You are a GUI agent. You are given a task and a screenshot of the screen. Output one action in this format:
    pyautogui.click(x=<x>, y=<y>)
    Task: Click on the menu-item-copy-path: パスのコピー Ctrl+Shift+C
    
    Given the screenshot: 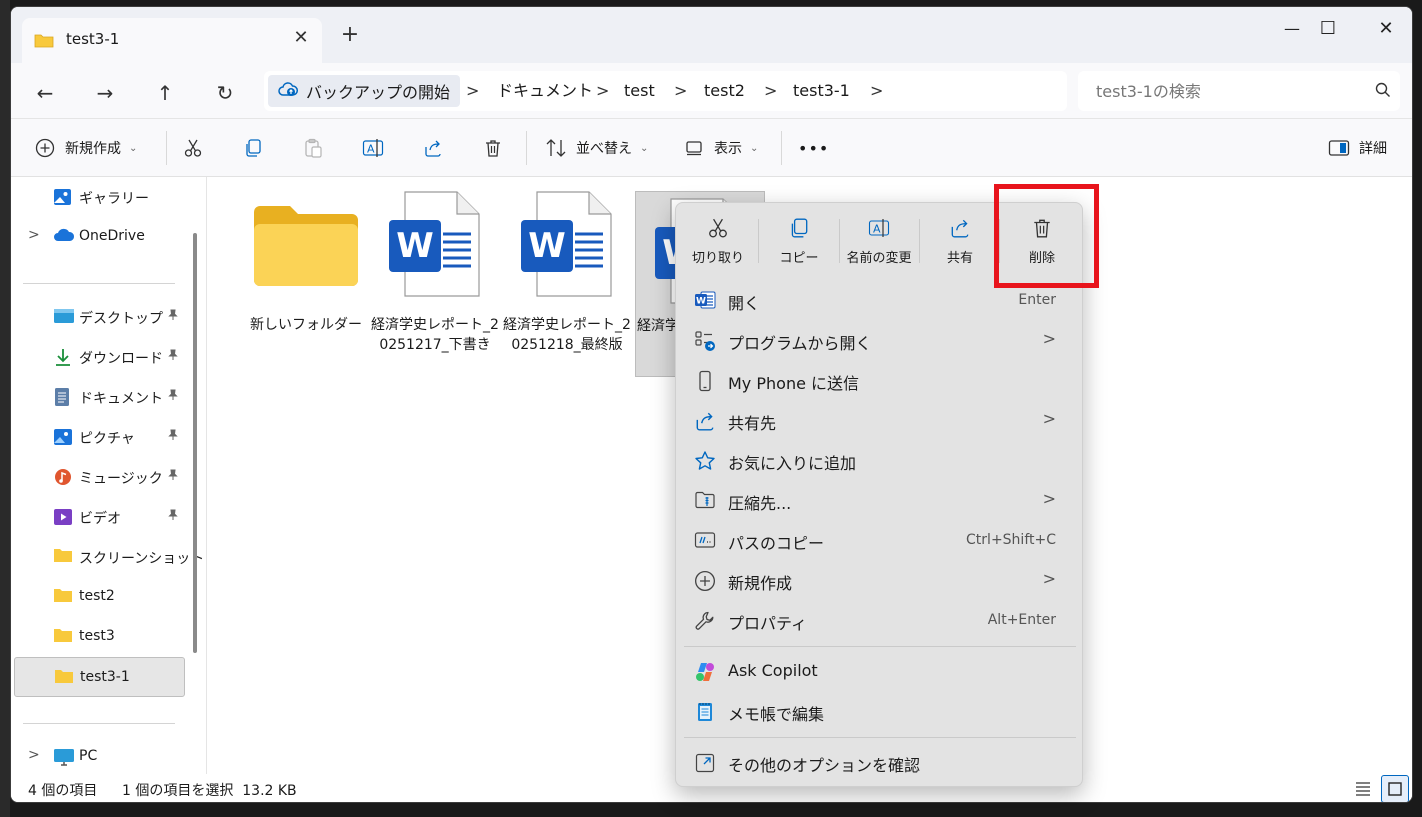 What is the action you would take?
    pyautogui.click(x=880, y=541)
    